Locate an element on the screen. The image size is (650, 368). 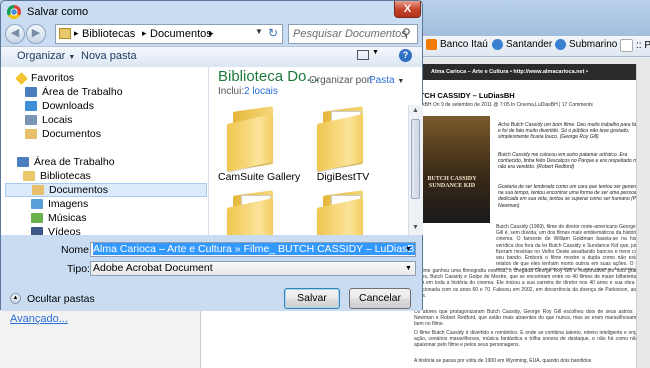
breadcrumb-documentos: Documentos is located at coordinates (181, 34).